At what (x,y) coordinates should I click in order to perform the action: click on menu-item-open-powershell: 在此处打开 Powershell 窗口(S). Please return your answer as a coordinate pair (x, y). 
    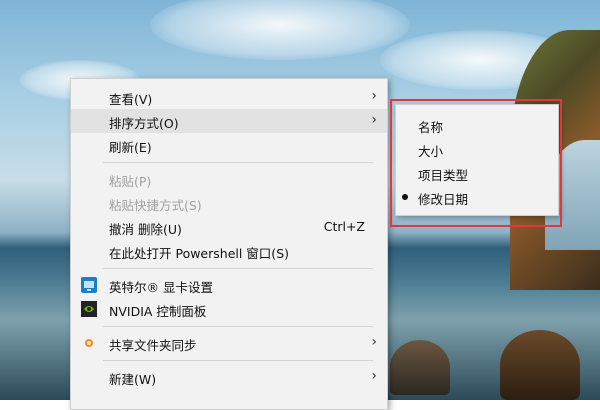
    Looking at the image, I should click on (229, 251).